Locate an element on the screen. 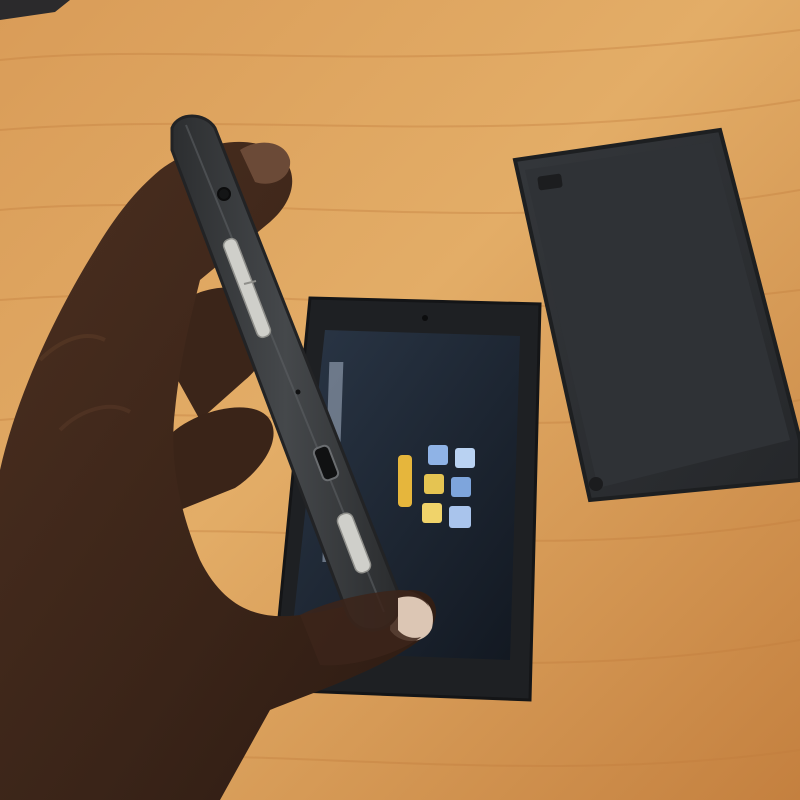 The image size is (800, 800). case-corner-hole is located at coordinates (596, 484).